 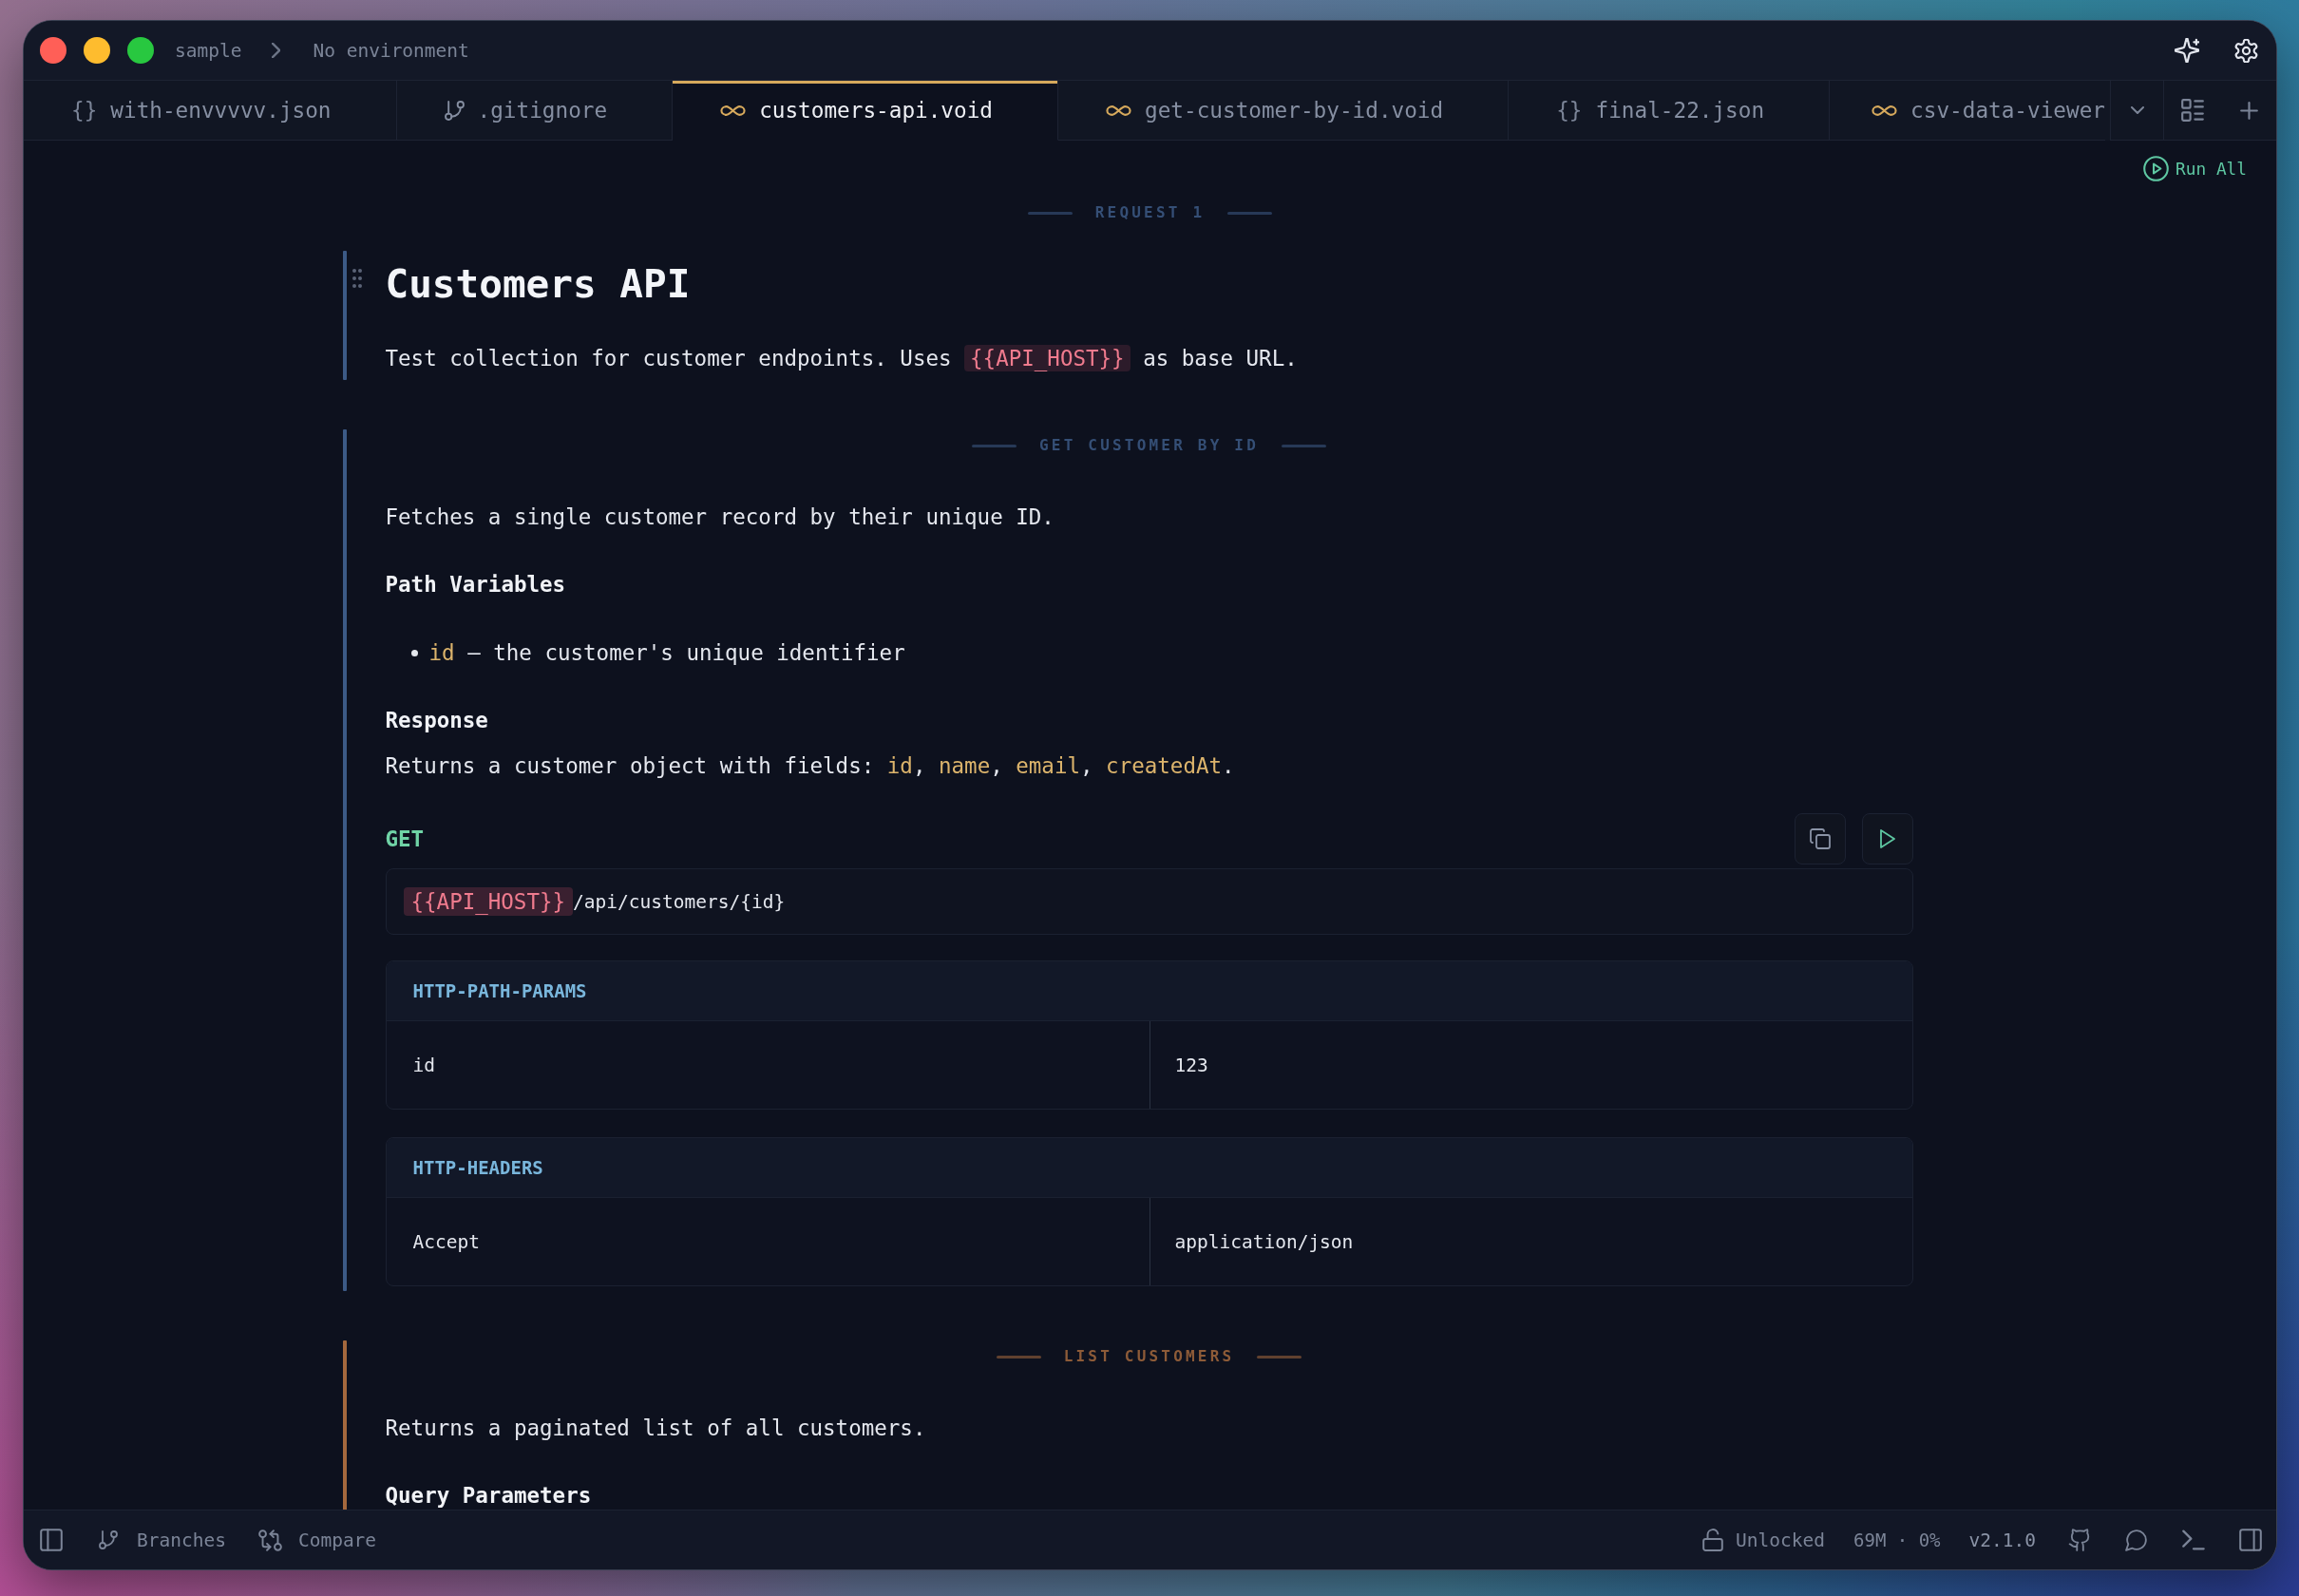 I want to click on version-label: v2.1.0, so click(x=2002, y=1540).